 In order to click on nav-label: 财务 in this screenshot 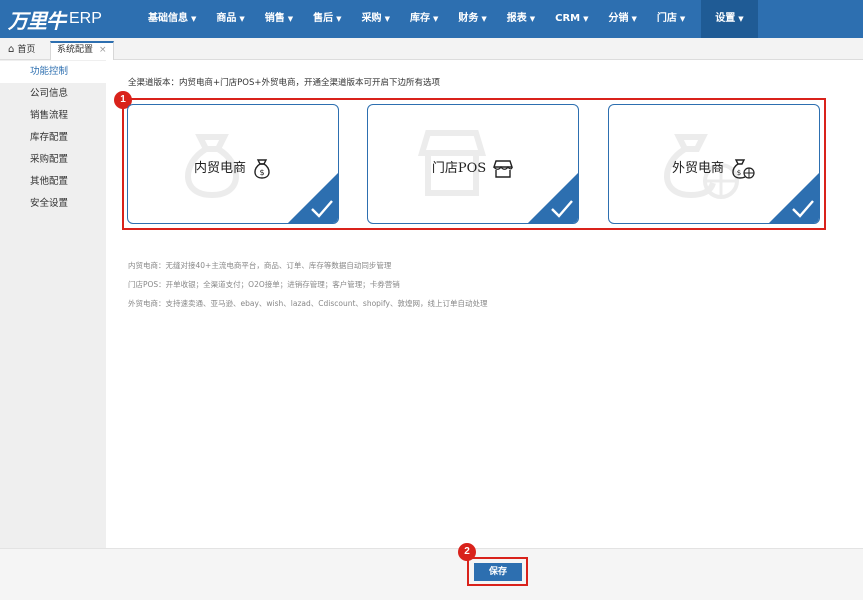, I will do `click(468, 18)`.